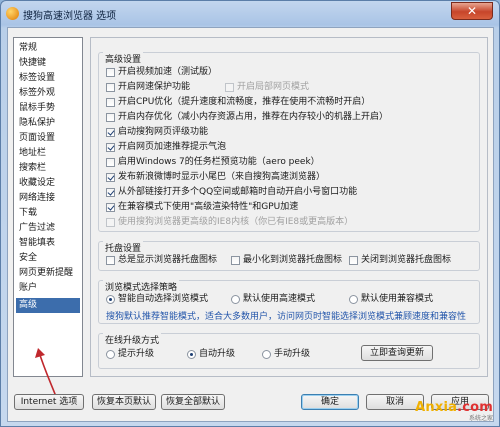 This screenshot has width=500, height=427. What do you see at coordinates (124, 402) in the screenshot?
I see `restore-page-default-button: 恢复本页默认` at bounding box center [124, 402].